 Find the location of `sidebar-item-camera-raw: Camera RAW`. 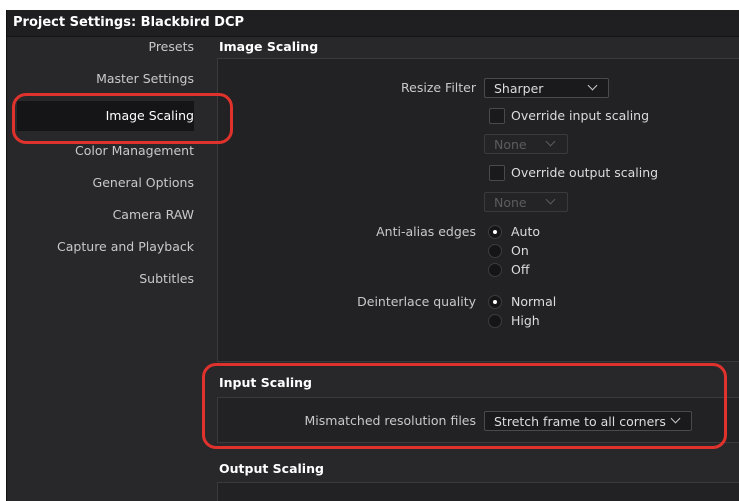

sidebar-item-camera-raw: Camera RAW is located at coordinates (153, 214).